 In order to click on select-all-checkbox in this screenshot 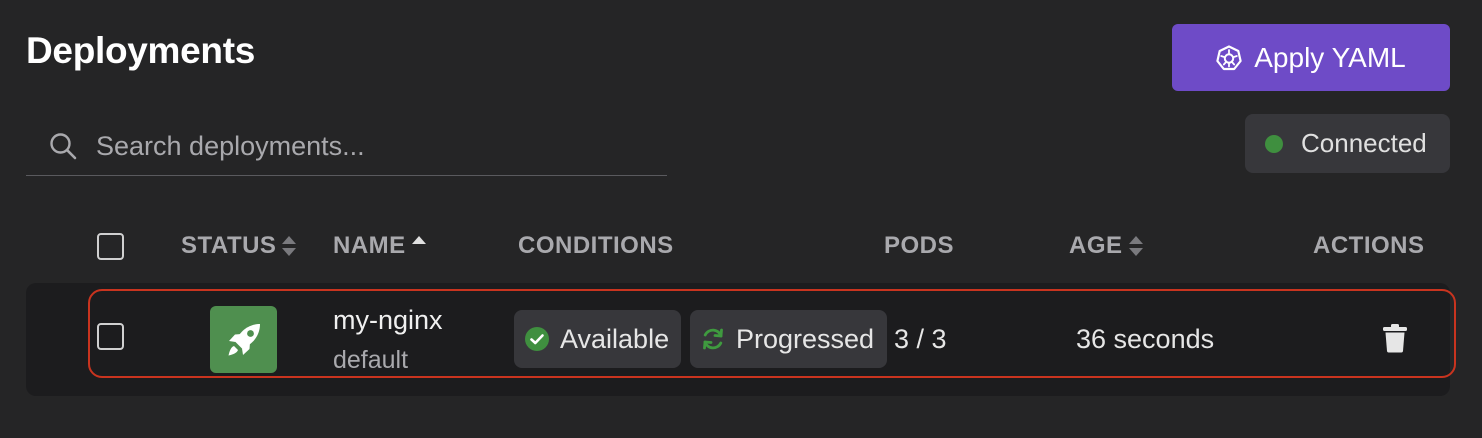, I will do `click(110, 246)`.